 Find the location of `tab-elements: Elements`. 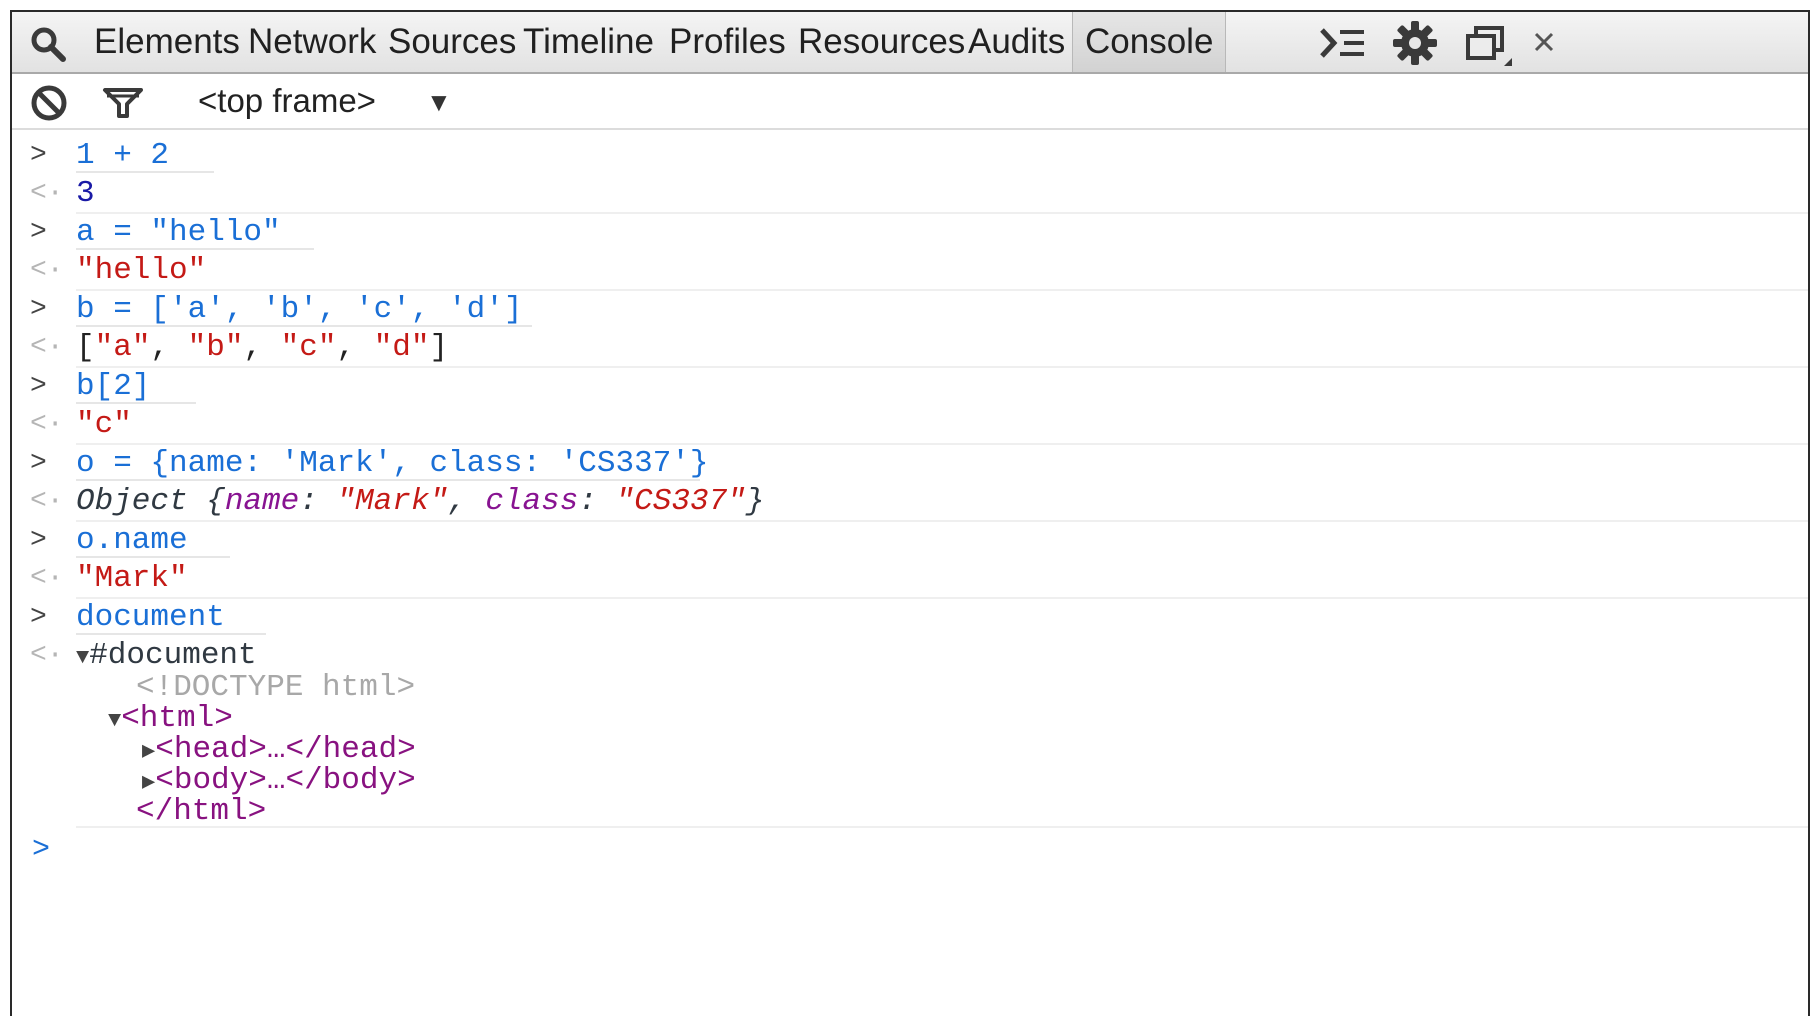

tab-elements: Elements is located at coordinates (167, 42).